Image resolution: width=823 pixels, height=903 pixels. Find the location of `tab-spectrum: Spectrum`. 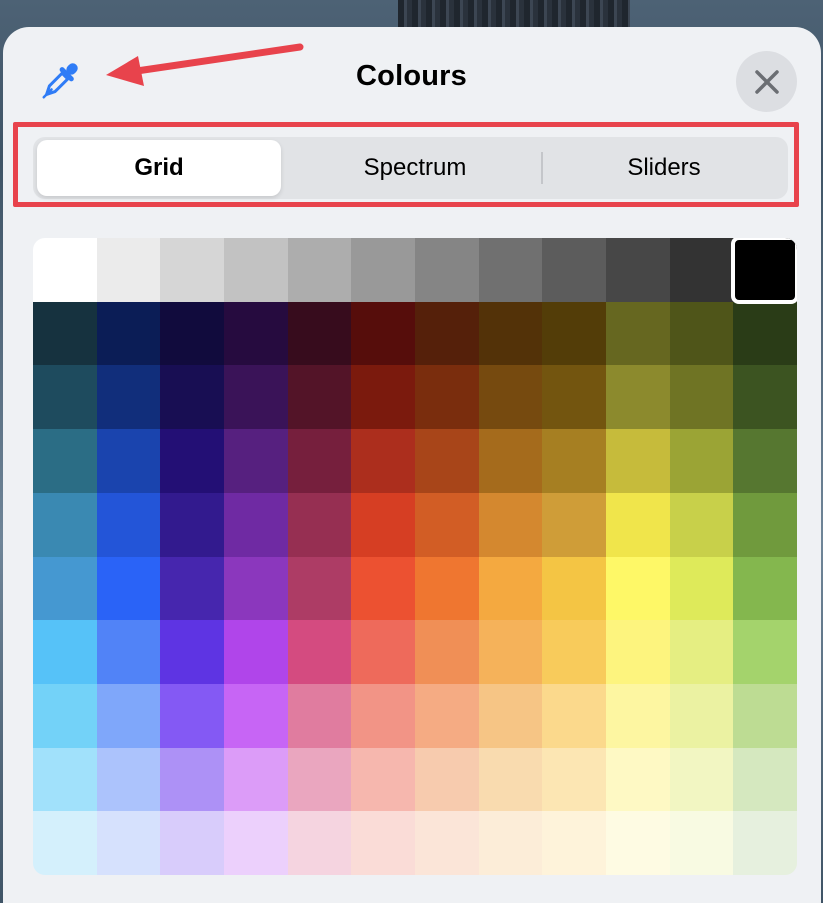

tab-spectrum: Spectrum is located at coordinates (415, 168).